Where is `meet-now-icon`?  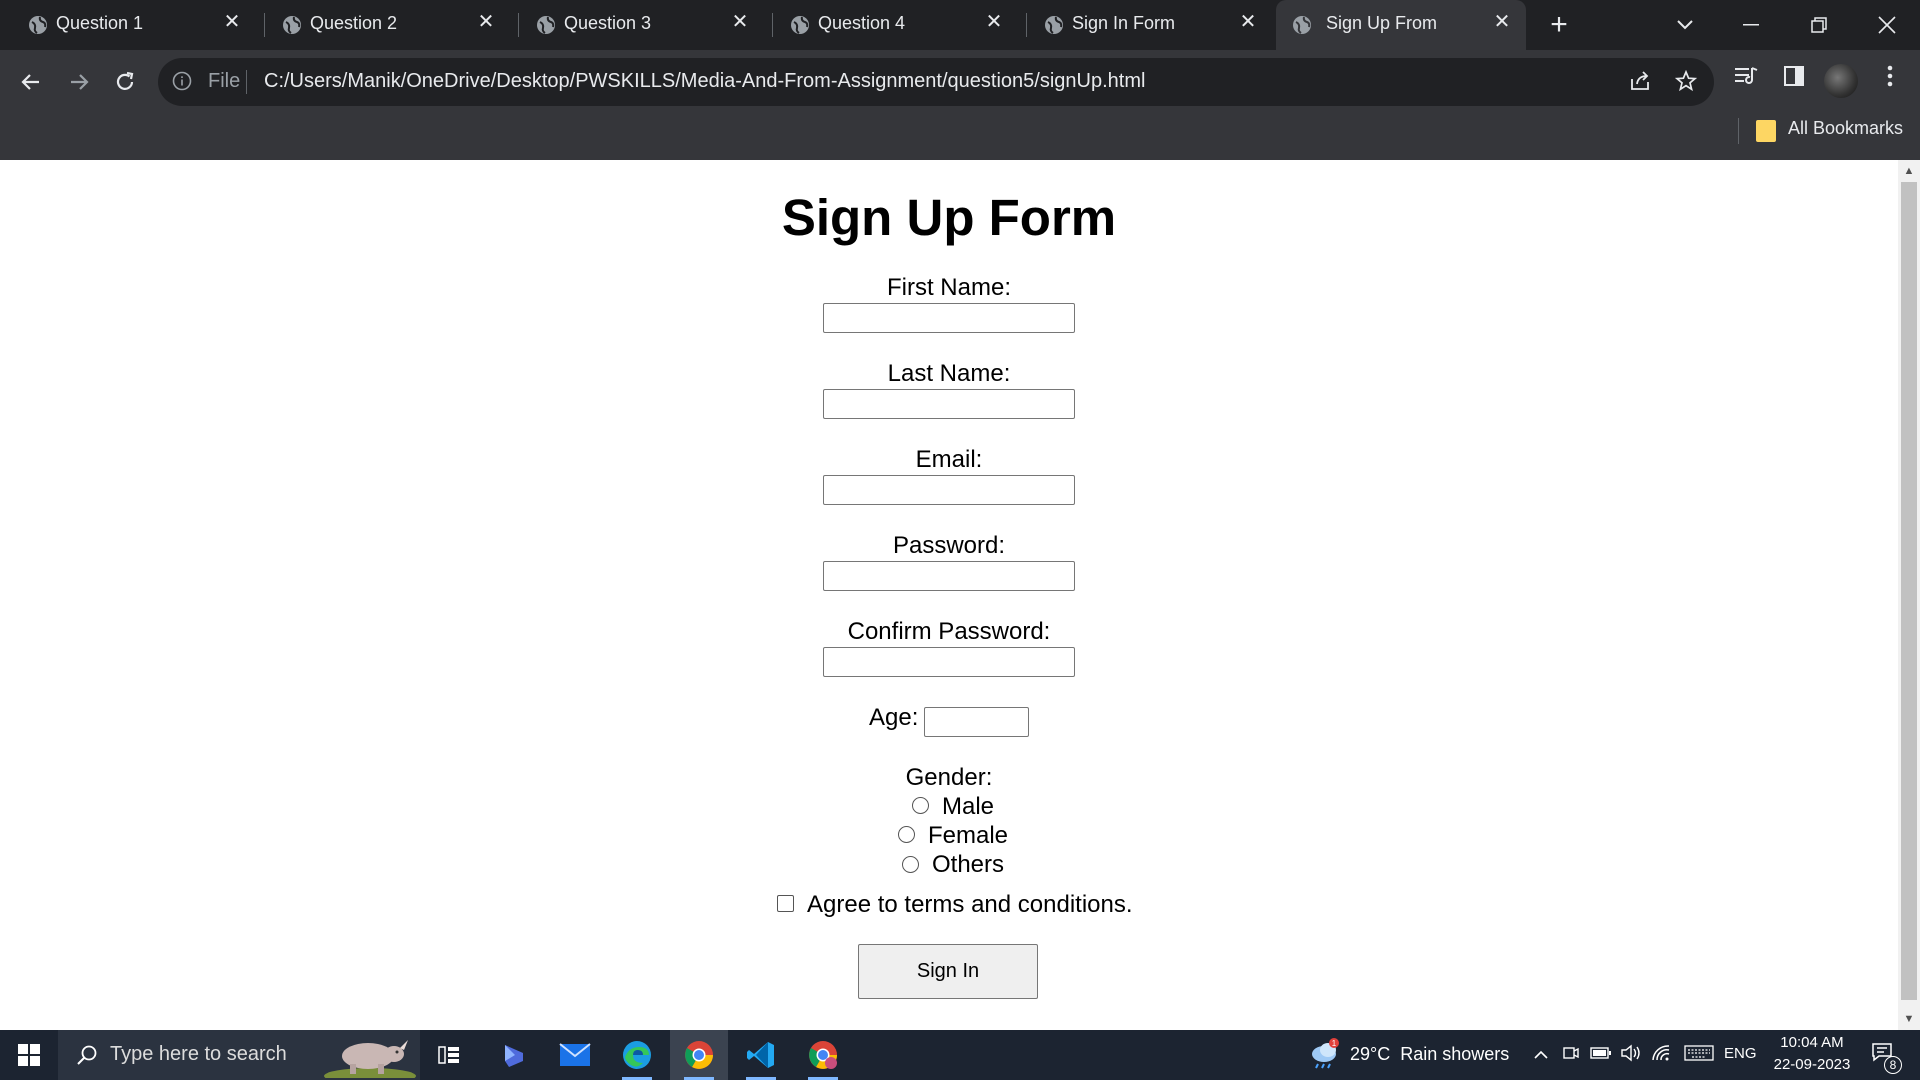 meet-now-icon is located at coordinates (1571, 1055).